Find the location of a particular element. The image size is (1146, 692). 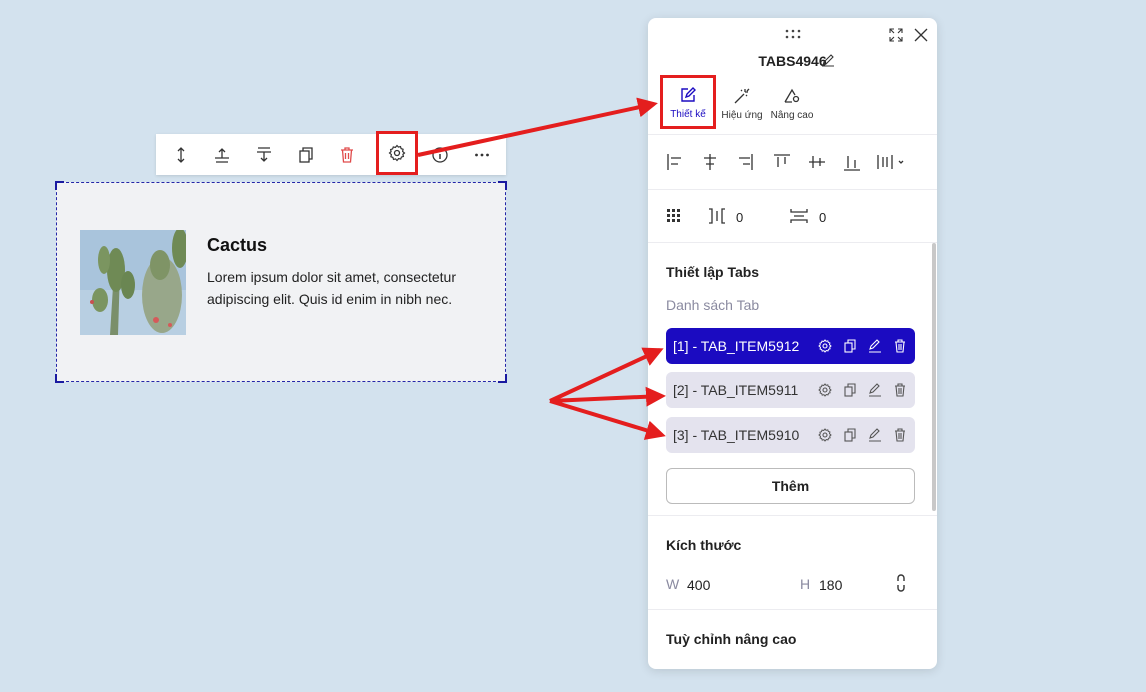

add-tab-button: Thêm is located at coordinates (790, 486).